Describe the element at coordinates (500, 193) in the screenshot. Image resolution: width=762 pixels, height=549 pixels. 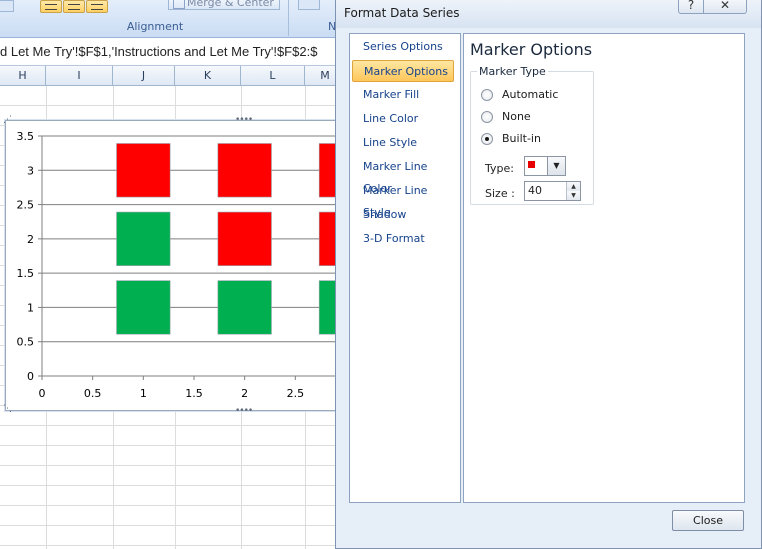
I see `size-label: Size :` at that location.